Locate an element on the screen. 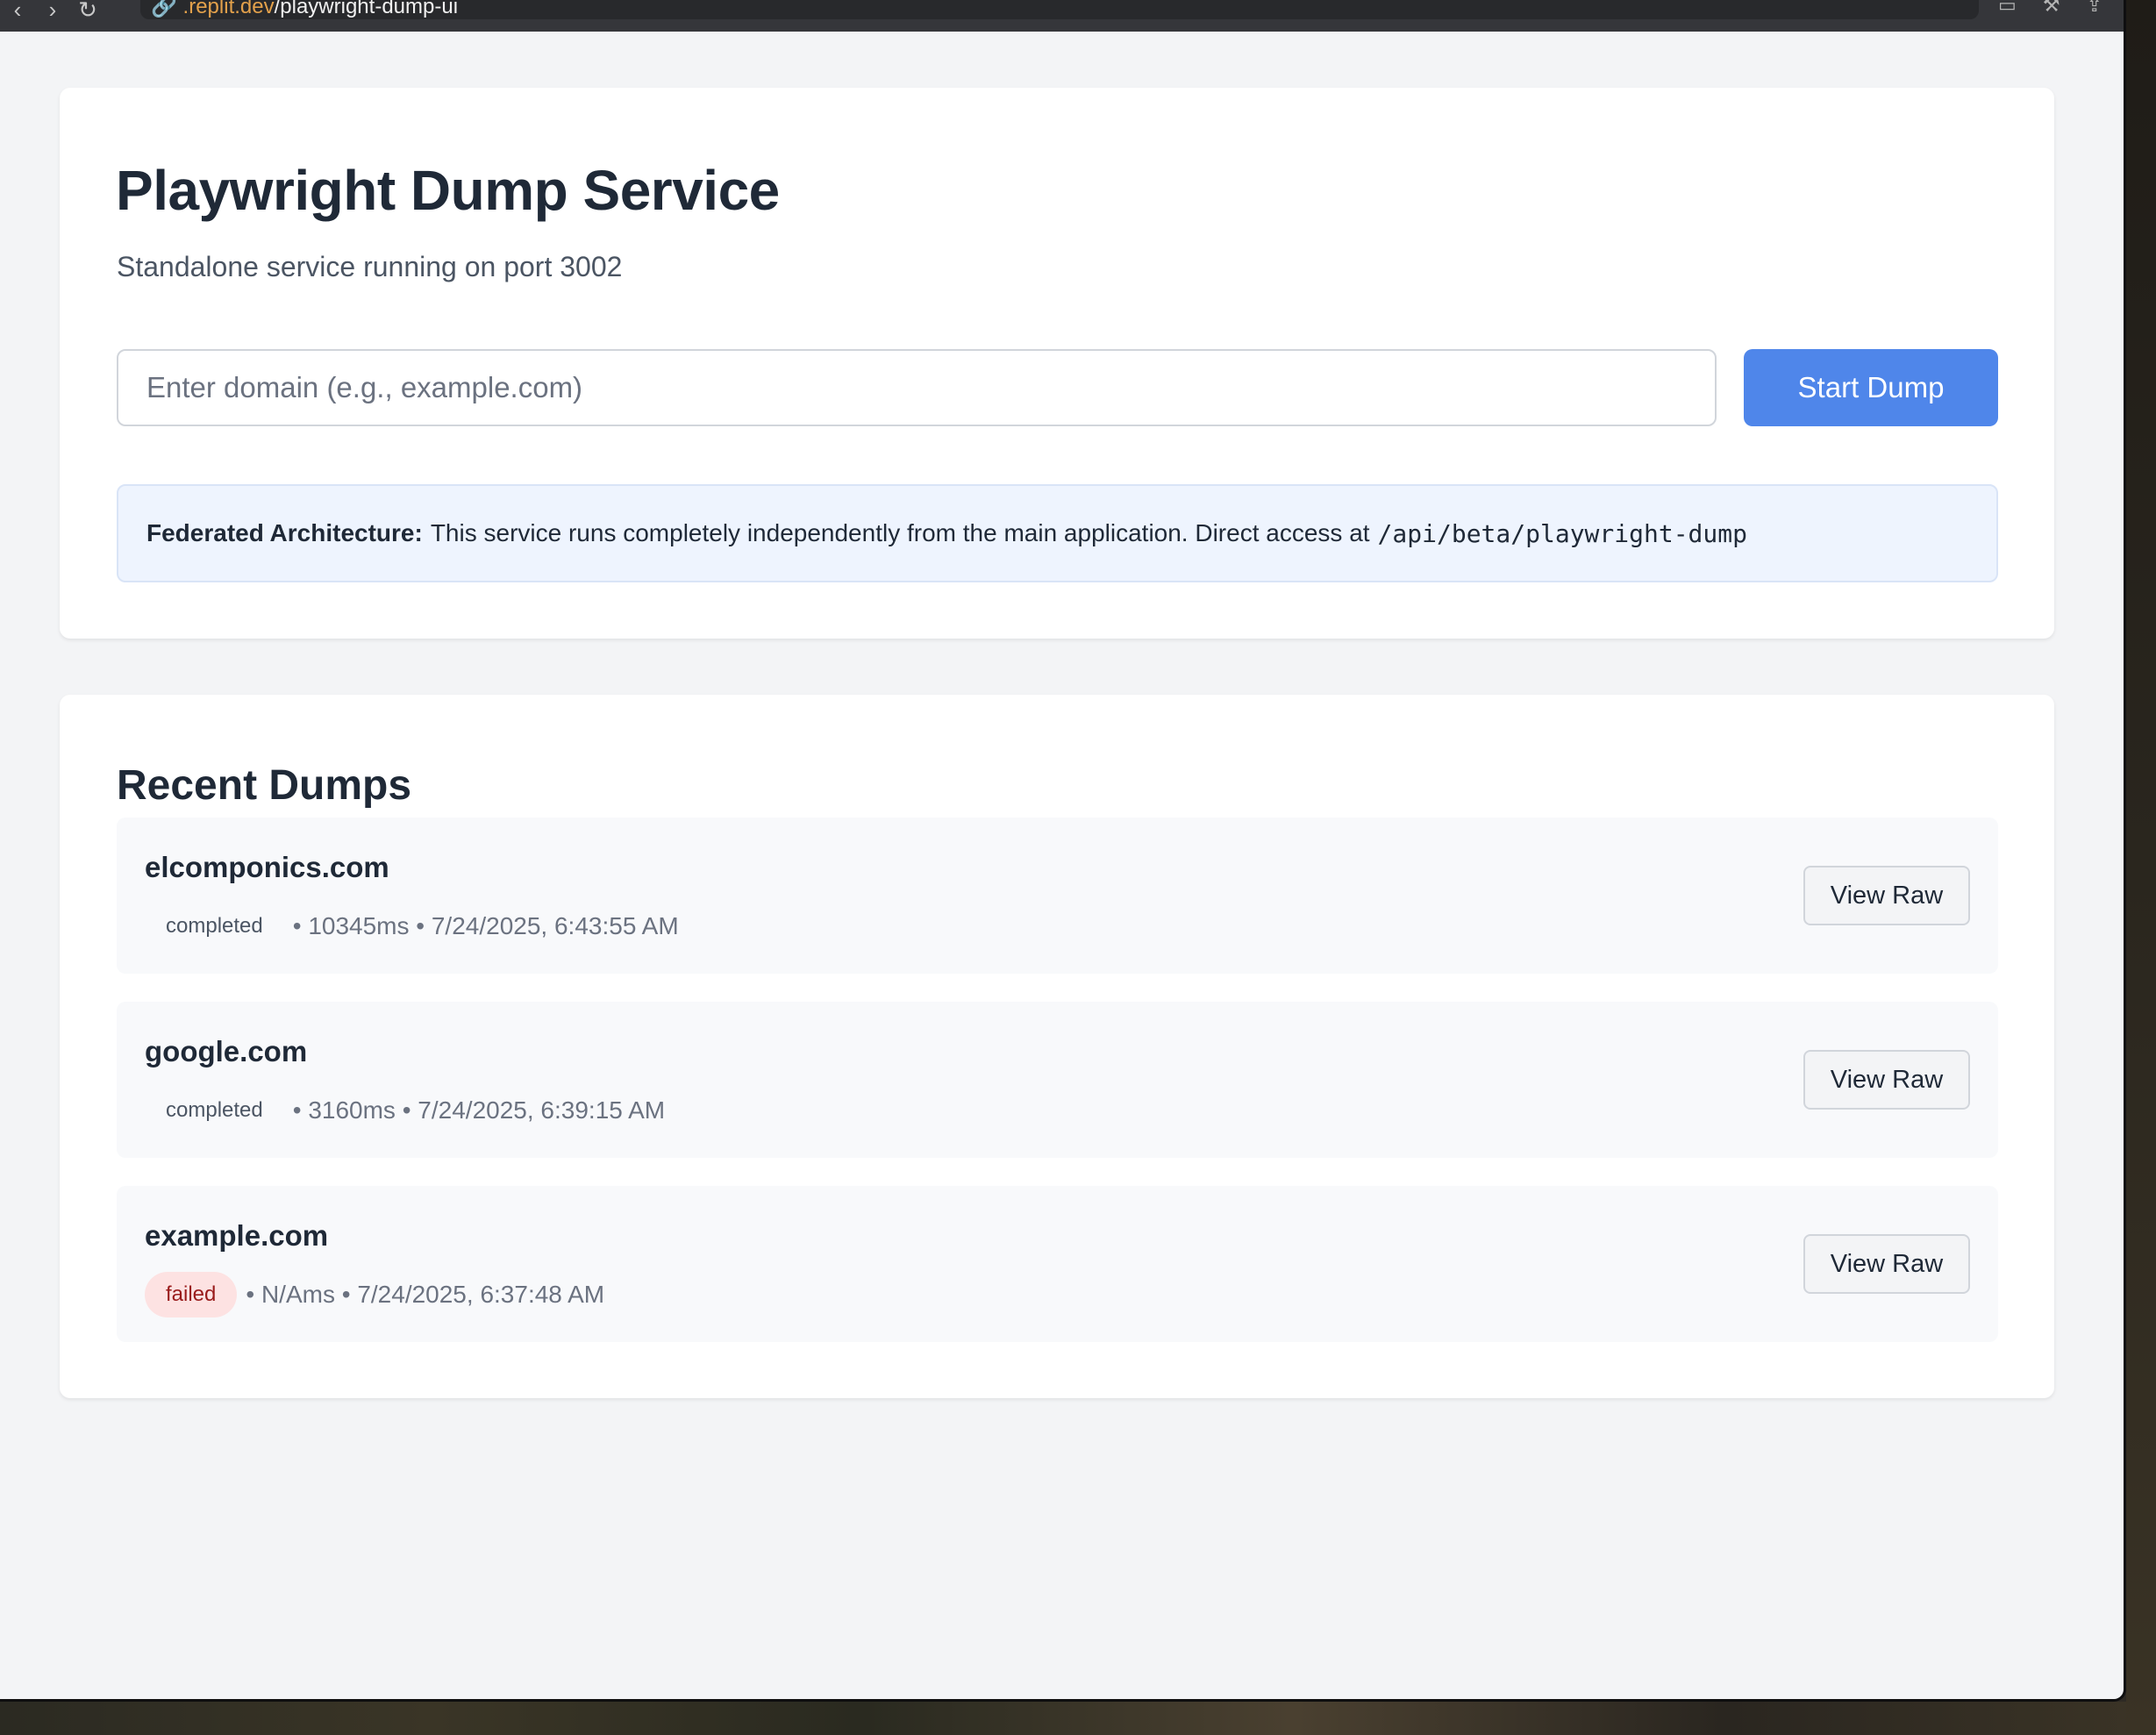 The image size is (2156, 1735). reload-icon: ↻ is located at coordinates (87, 10).